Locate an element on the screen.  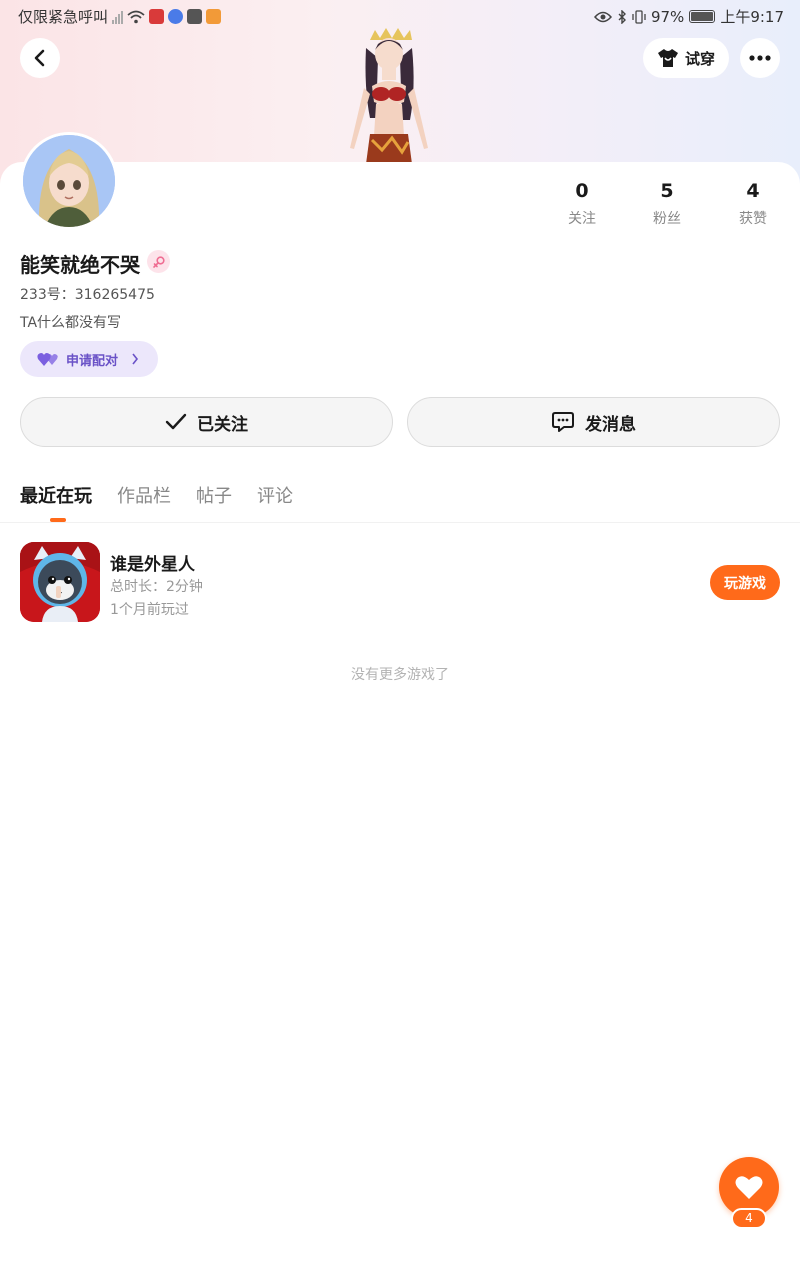
followed-label: 已关注 is located at coordinates (222, 424).